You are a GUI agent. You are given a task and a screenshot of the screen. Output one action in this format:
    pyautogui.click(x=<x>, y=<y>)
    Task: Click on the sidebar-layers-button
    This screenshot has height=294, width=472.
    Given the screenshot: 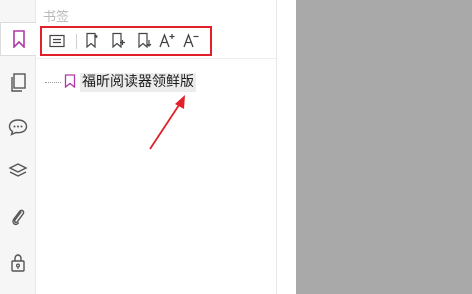 What is the action you would take?
    pyautogui.click(x=18, y=171)
    